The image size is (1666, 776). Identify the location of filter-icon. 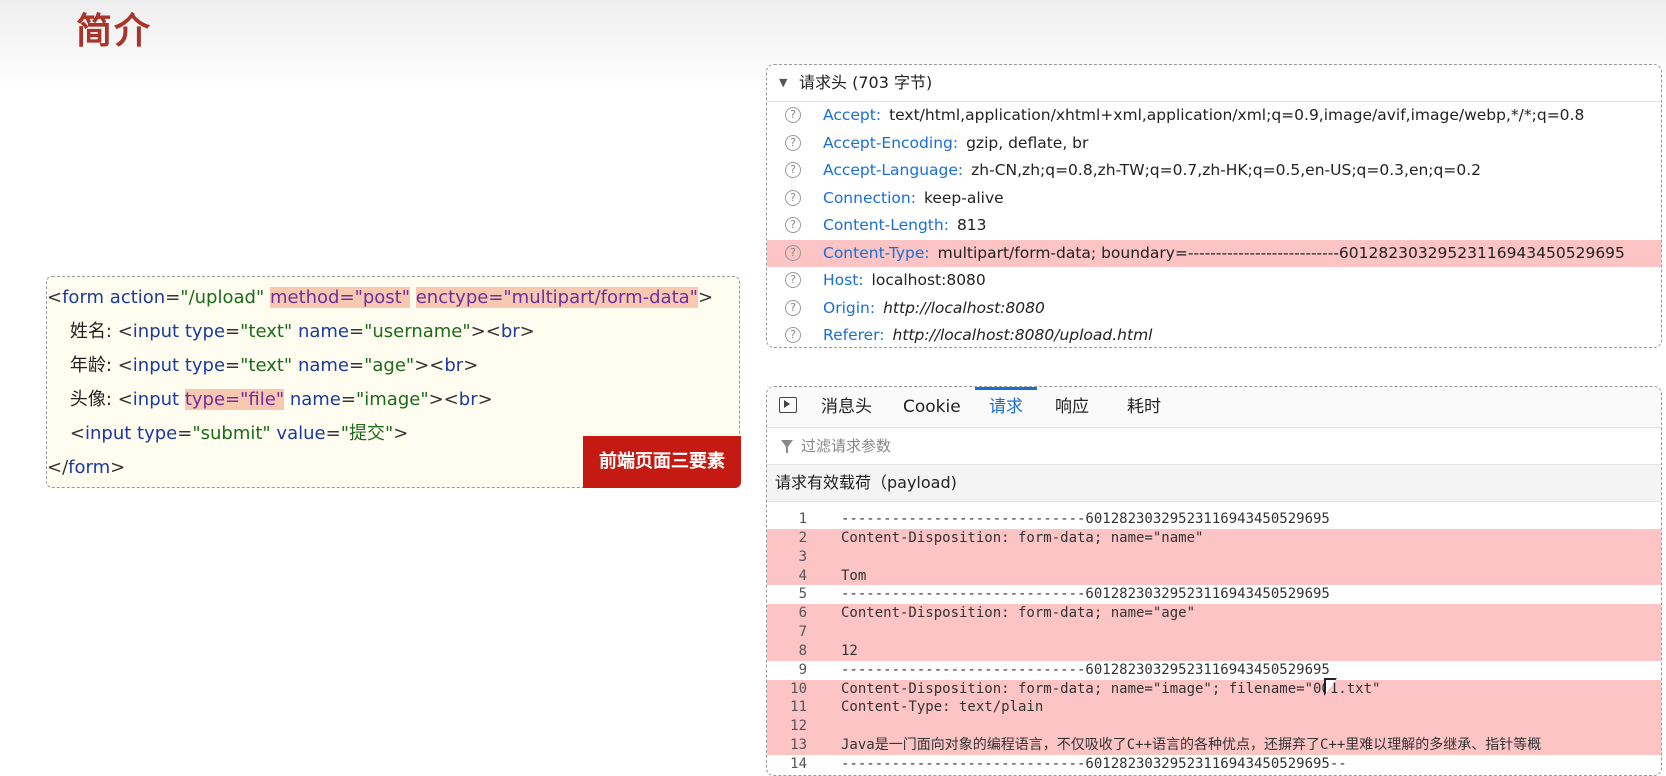
(787, 446).